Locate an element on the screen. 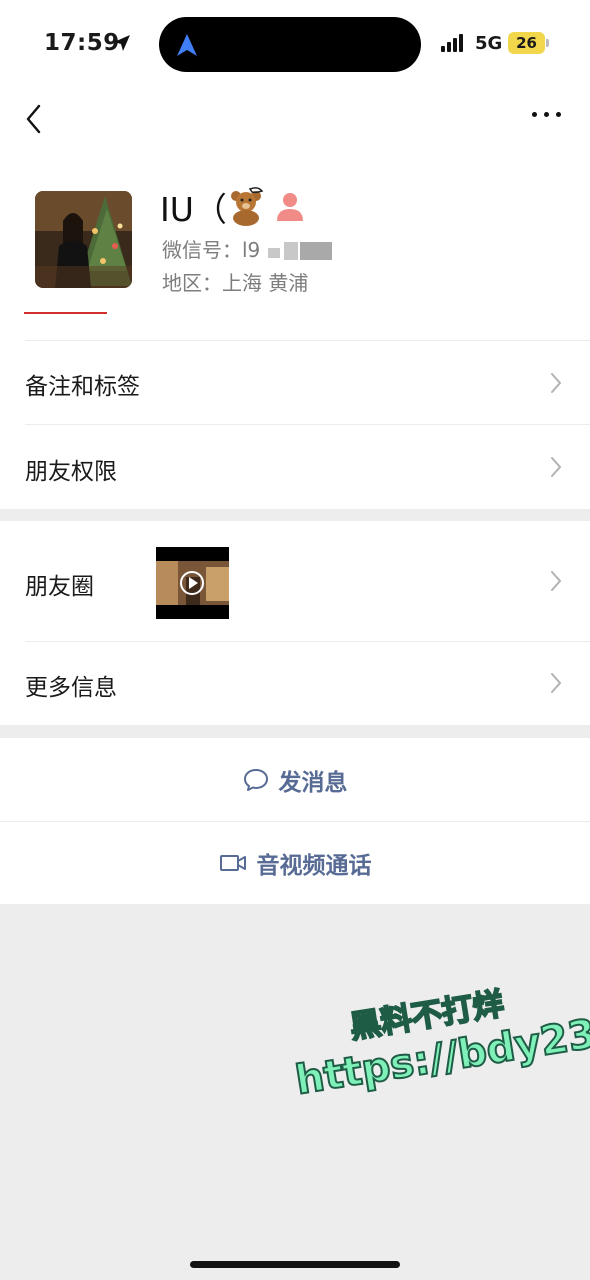 This screenshot has height=1280, width=590. video-call-label: 音视频通话 is located at coordinates (314, 865).